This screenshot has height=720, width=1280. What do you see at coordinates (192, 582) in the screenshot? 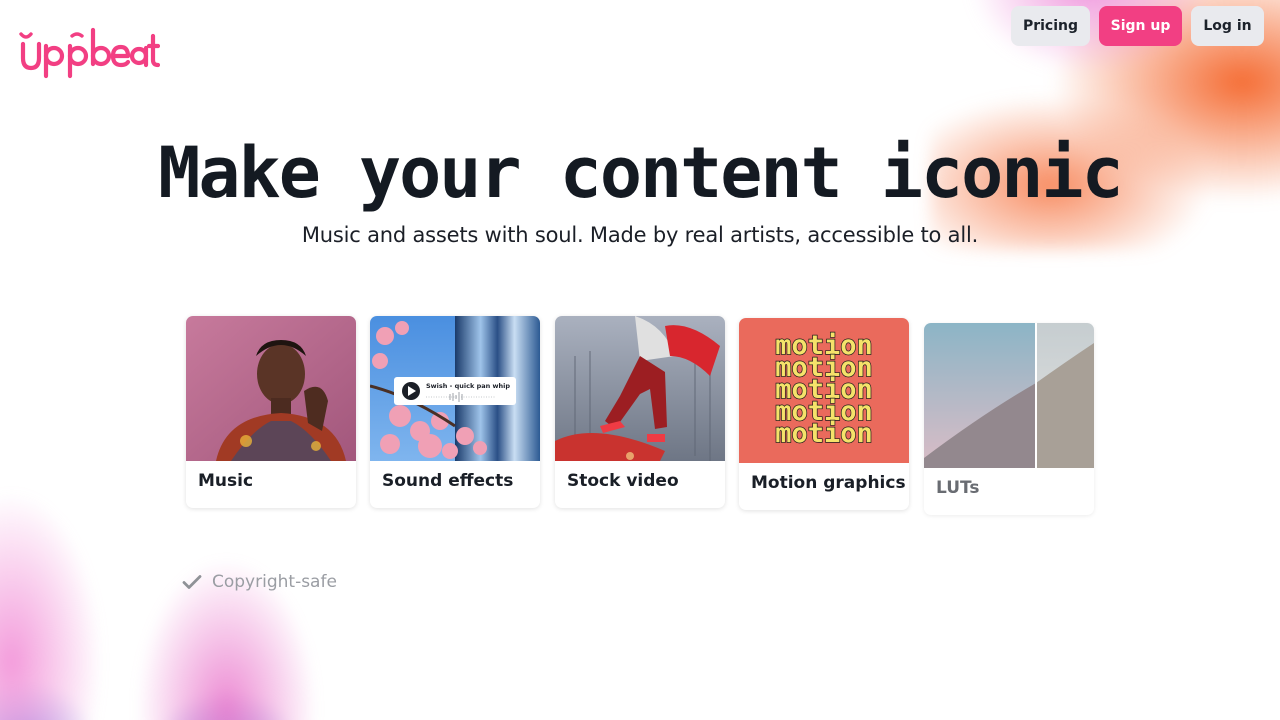
I see `check-icon` at bounding box center [192, 582].